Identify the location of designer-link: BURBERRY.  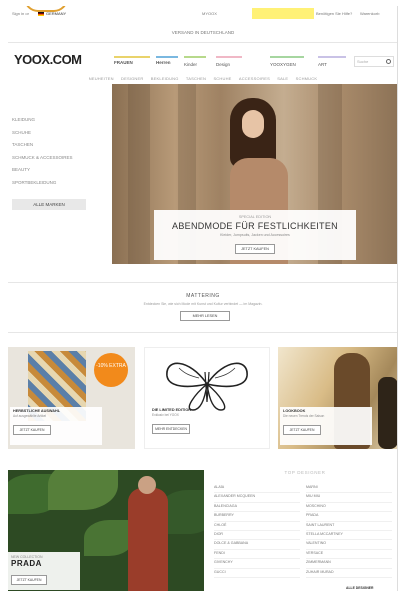
(257, 517).